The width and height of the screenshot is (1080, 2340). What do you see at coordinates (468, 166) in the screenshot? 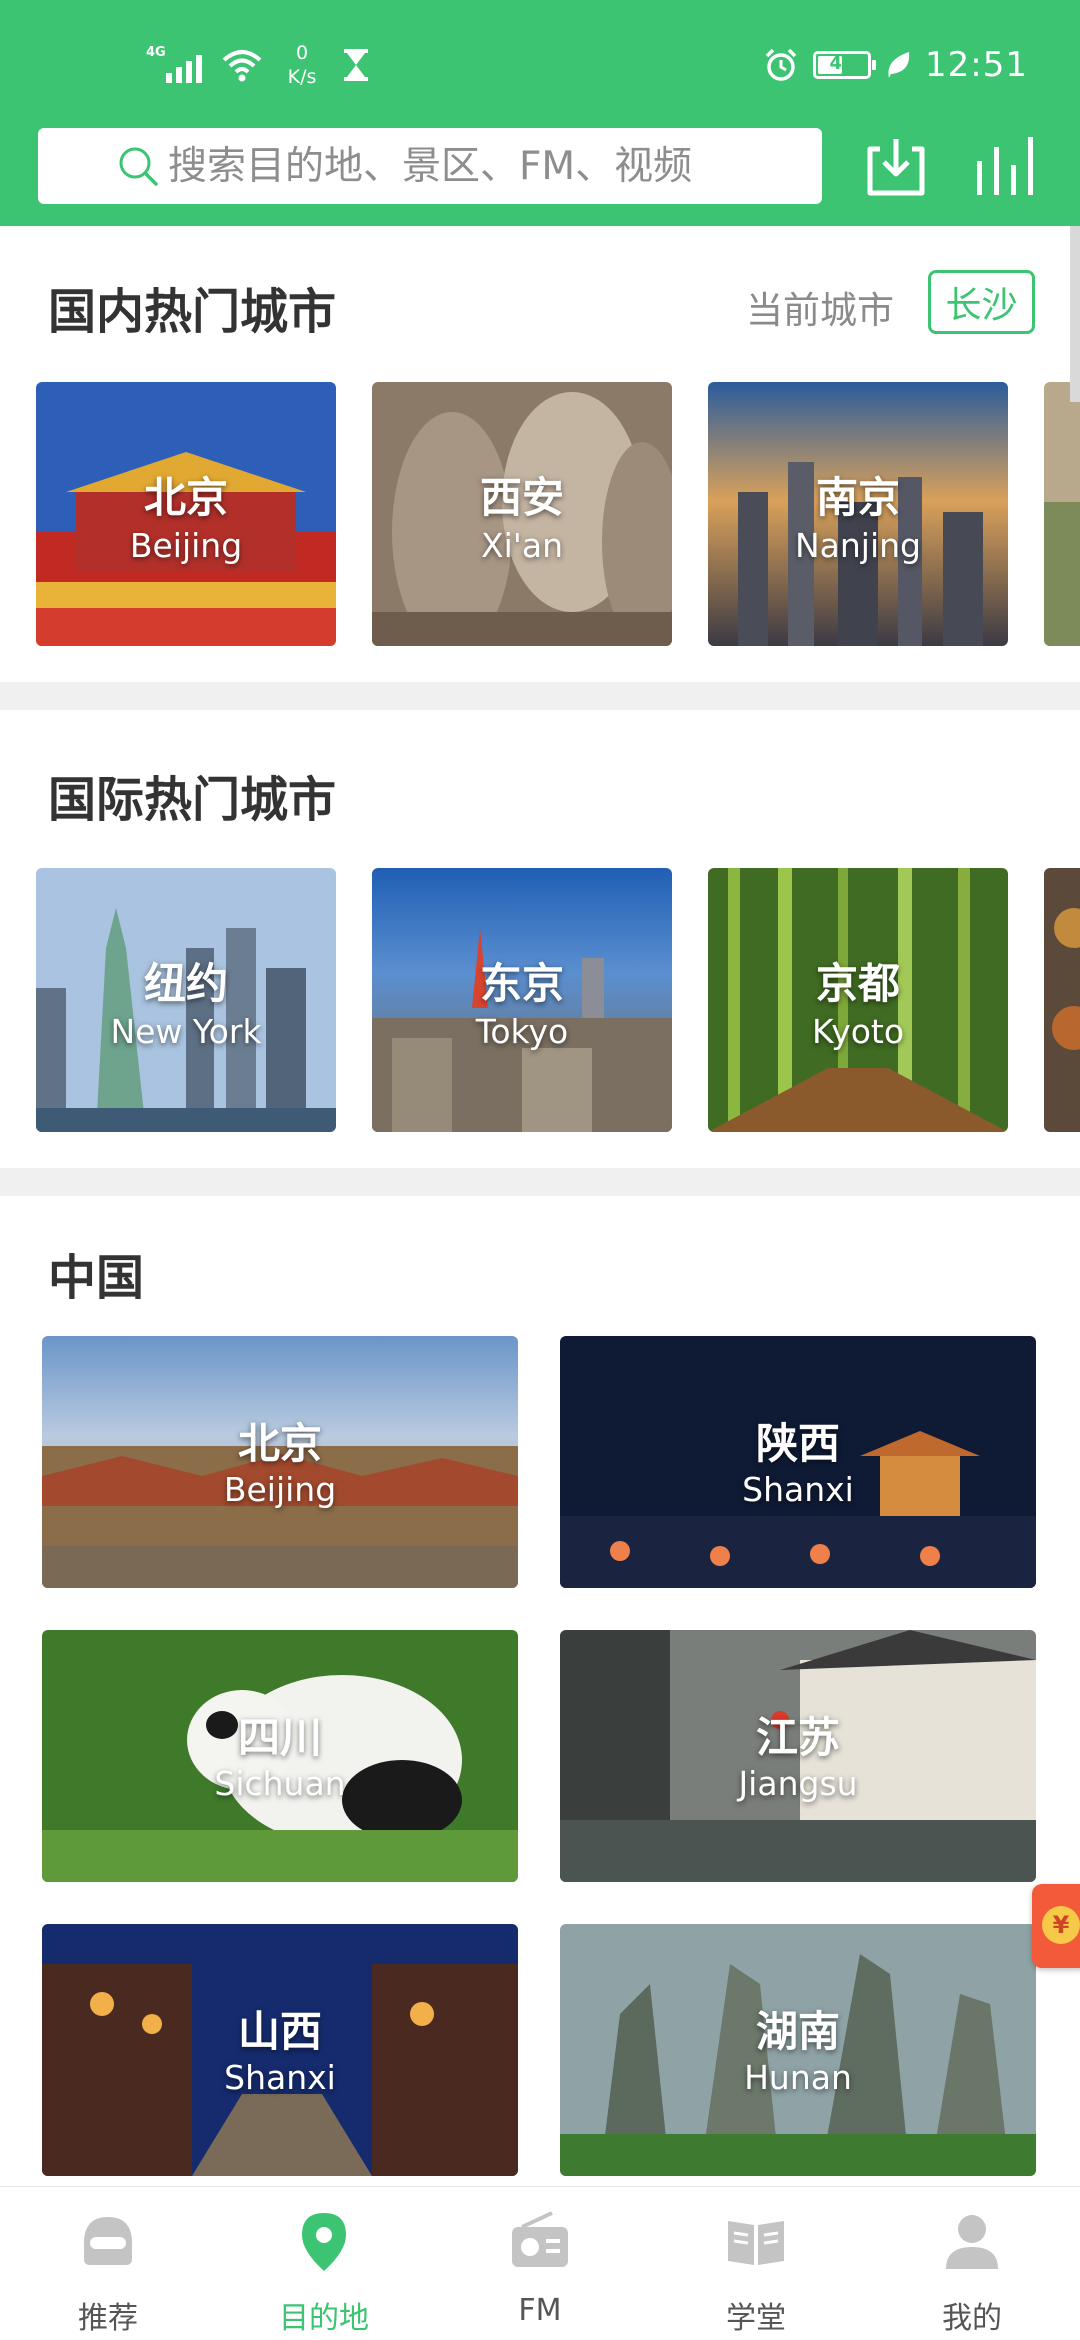
I see `search-input` at bounding box center [468, 166].